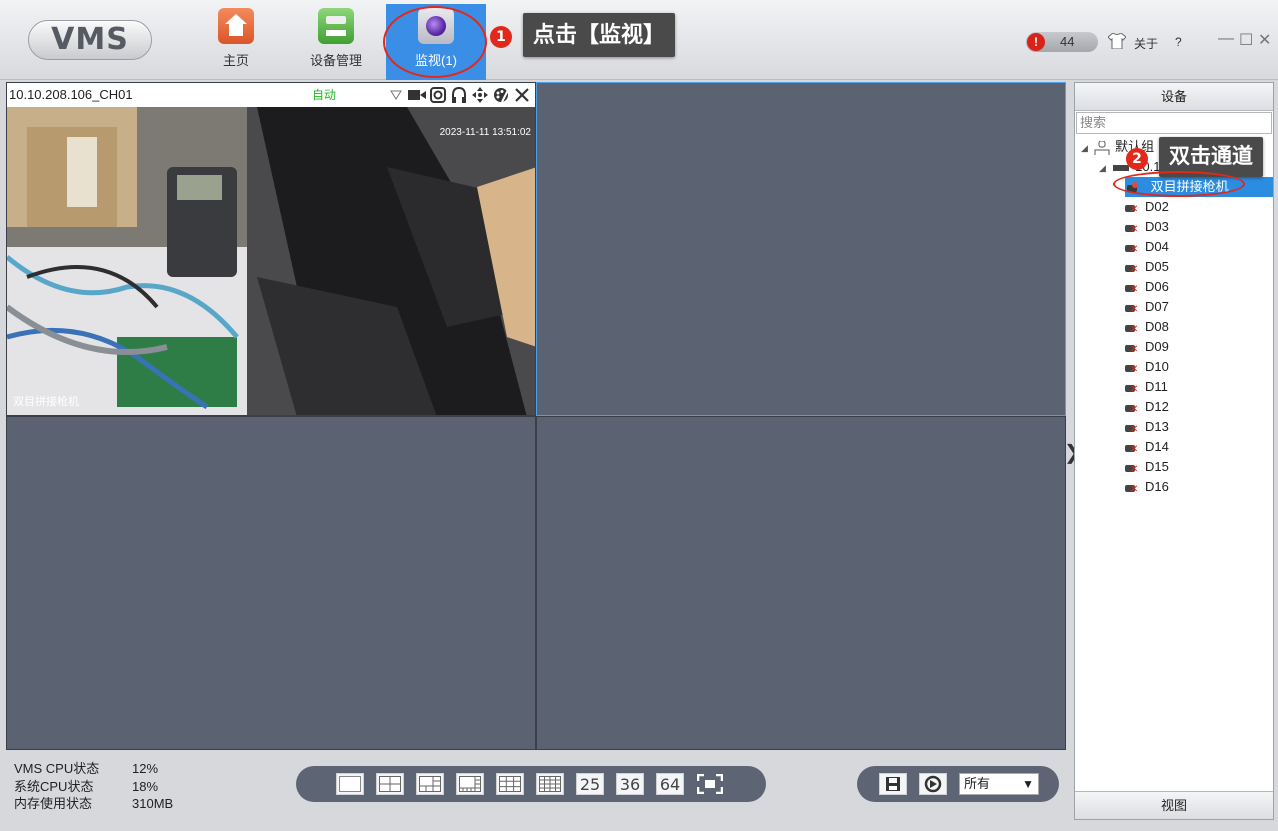 The height and width of the screenshot is (831, 1278). What do you see at coordinates (236, 42) in the screenshot?
I see `nav-tab-home: 主页` at bounding box center [236, 42].